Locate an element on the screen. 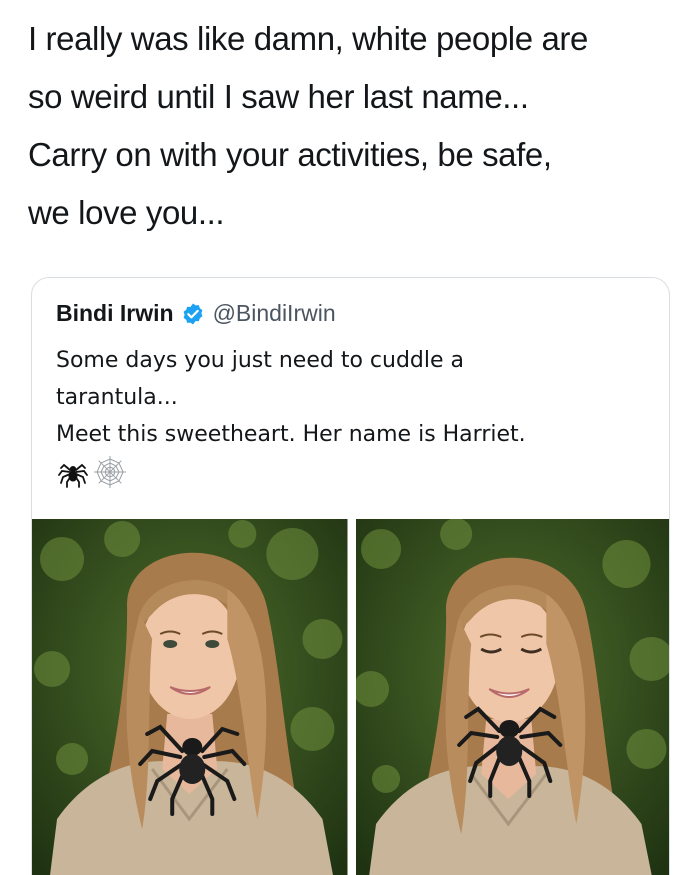 This screenshot has width=700, height=875. spider-emoji-icon is located at coordinates (73, 475).